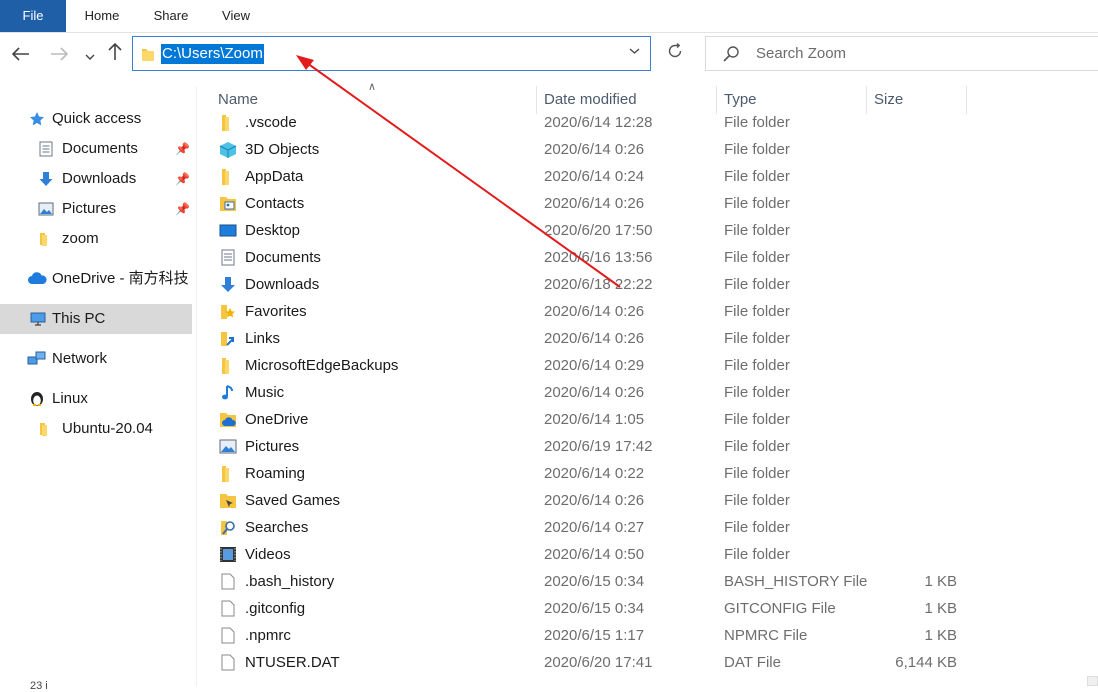 Image resolution: width=1098 pixels, height=692 pixels. I want to click on table-row: Favorites 2020/6/14 0:26 File folder, so click(595, 311).